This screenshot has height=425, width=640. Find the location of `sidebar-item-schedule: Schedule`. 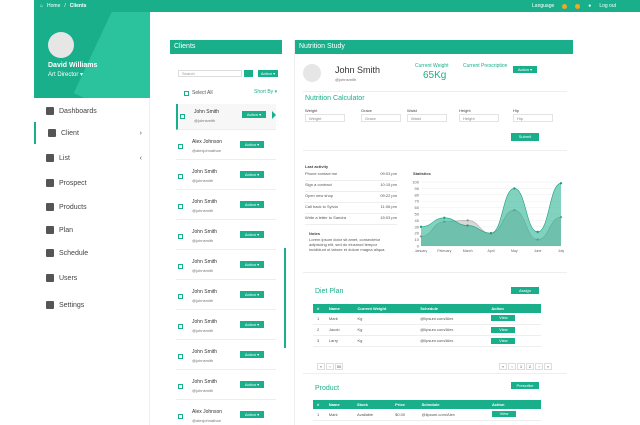

sidebar-item-schedule: Schedule is located at coordinates (92, 253).